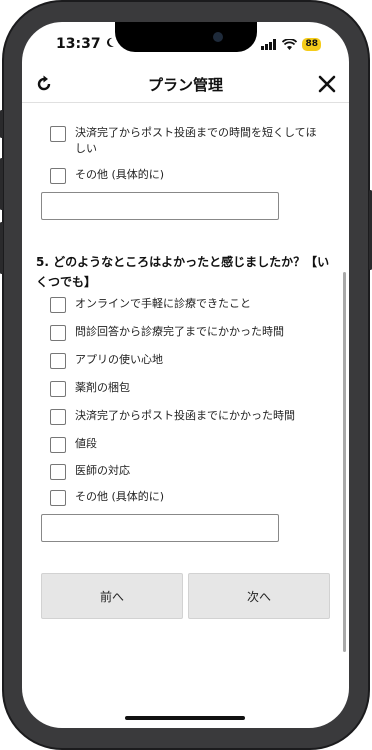 This screenshot has width=372, height=750. What do you see at coordinates (327, 84) in the screenshot?
I see `close-icon` at bounding box center [327, 84].